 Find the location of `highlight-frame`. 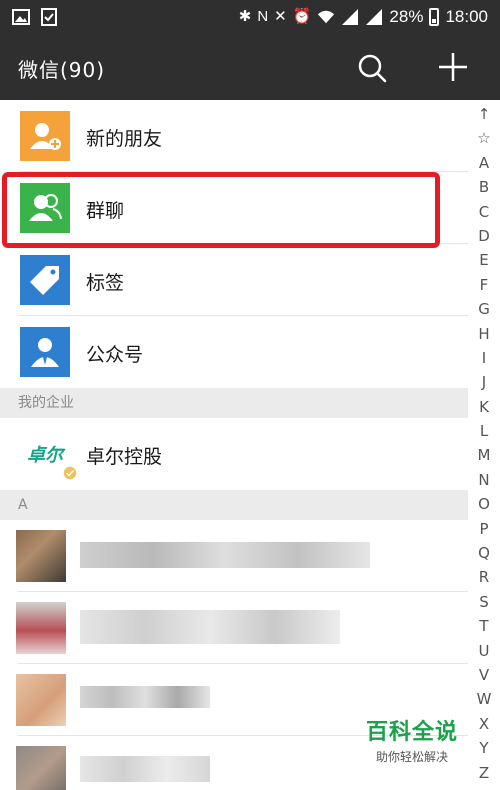

highlight-frame is located at coordinates (221, 210).